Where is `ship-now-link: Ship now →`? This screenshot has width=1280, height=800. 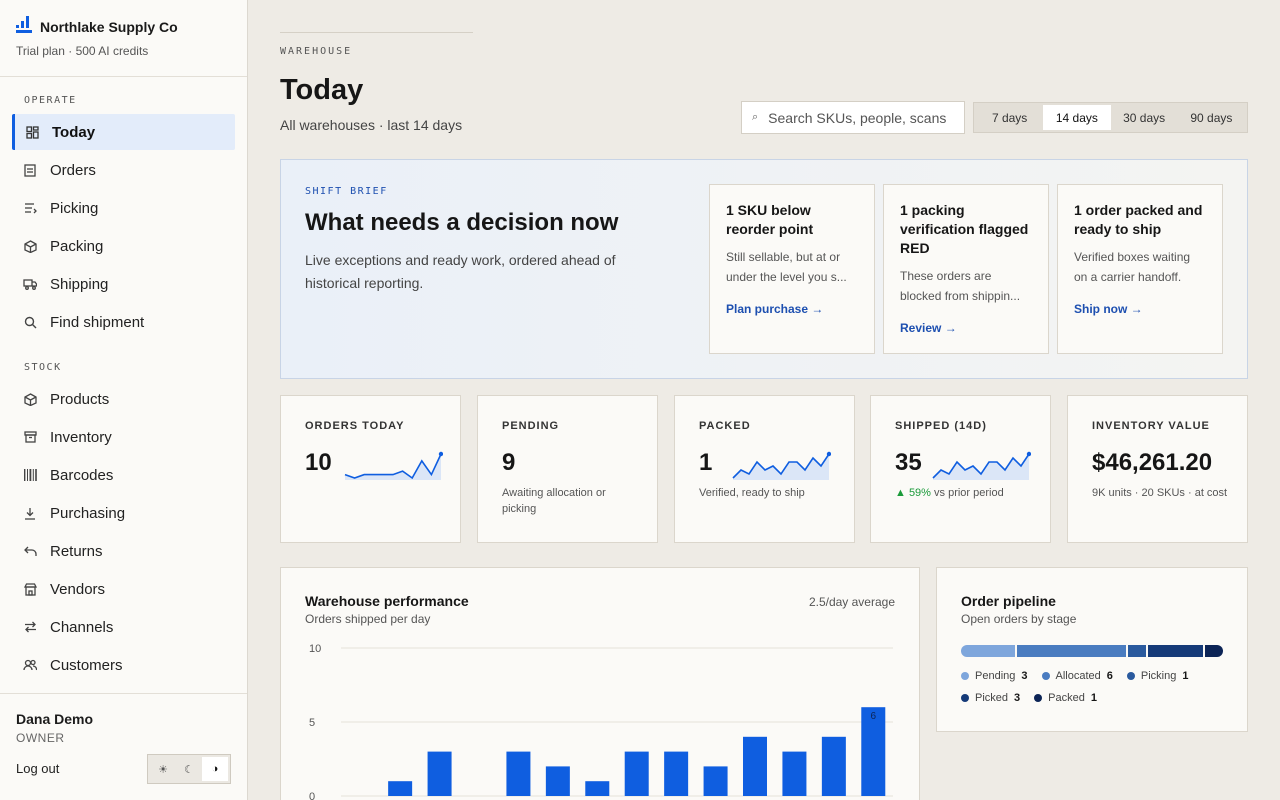 ship-now-link: Ship now → is located at coordinates (1108, 309).